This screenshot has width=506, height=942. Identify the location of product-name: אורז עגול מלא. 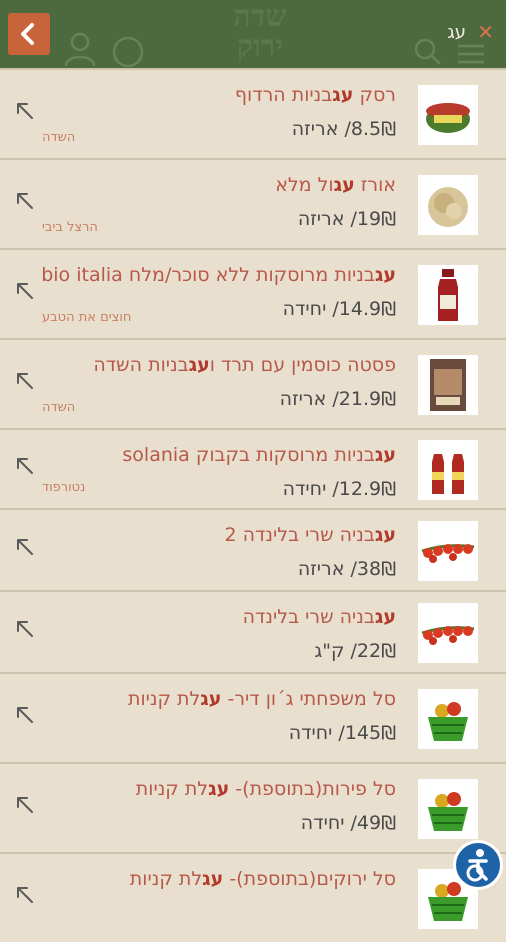
(210, 185).